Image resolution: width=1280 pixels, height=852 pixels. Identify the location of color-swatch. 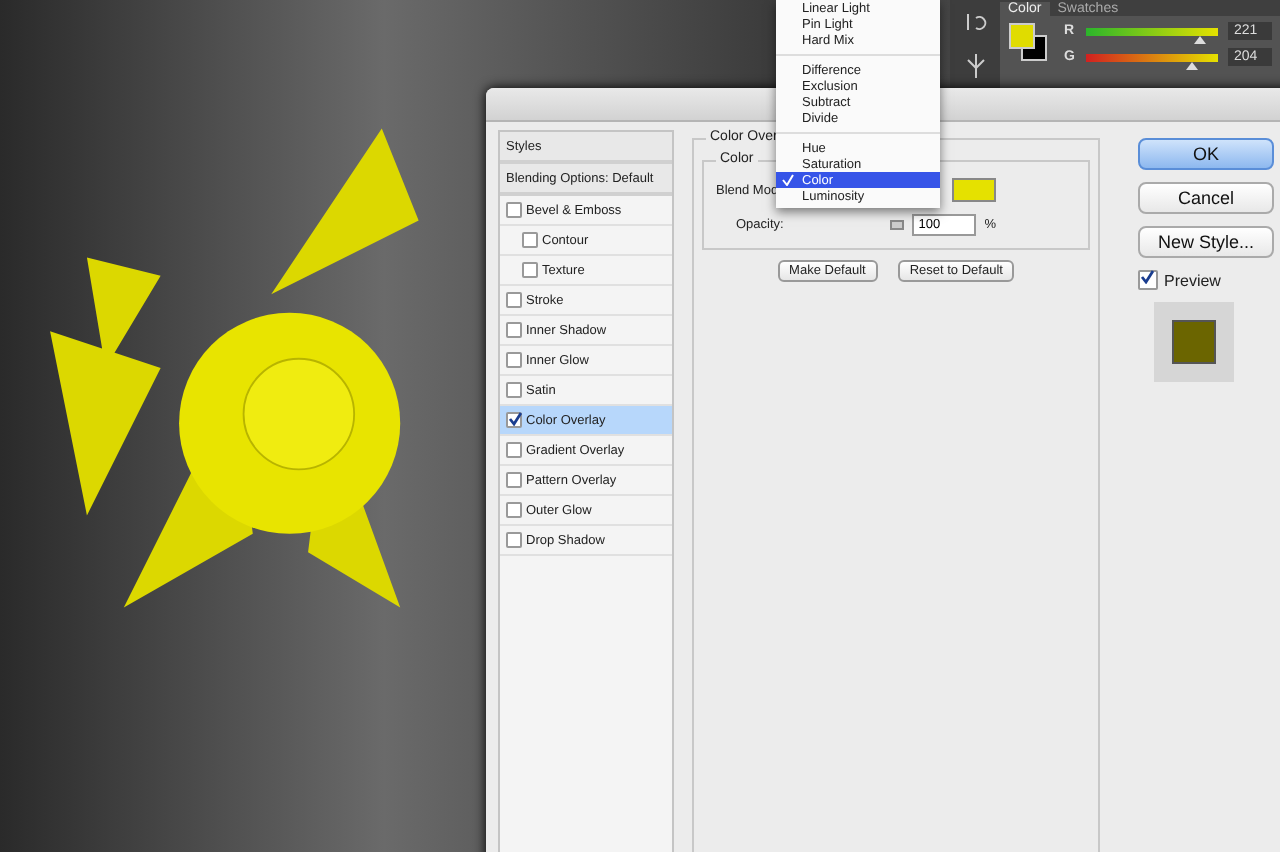
(974, 190).